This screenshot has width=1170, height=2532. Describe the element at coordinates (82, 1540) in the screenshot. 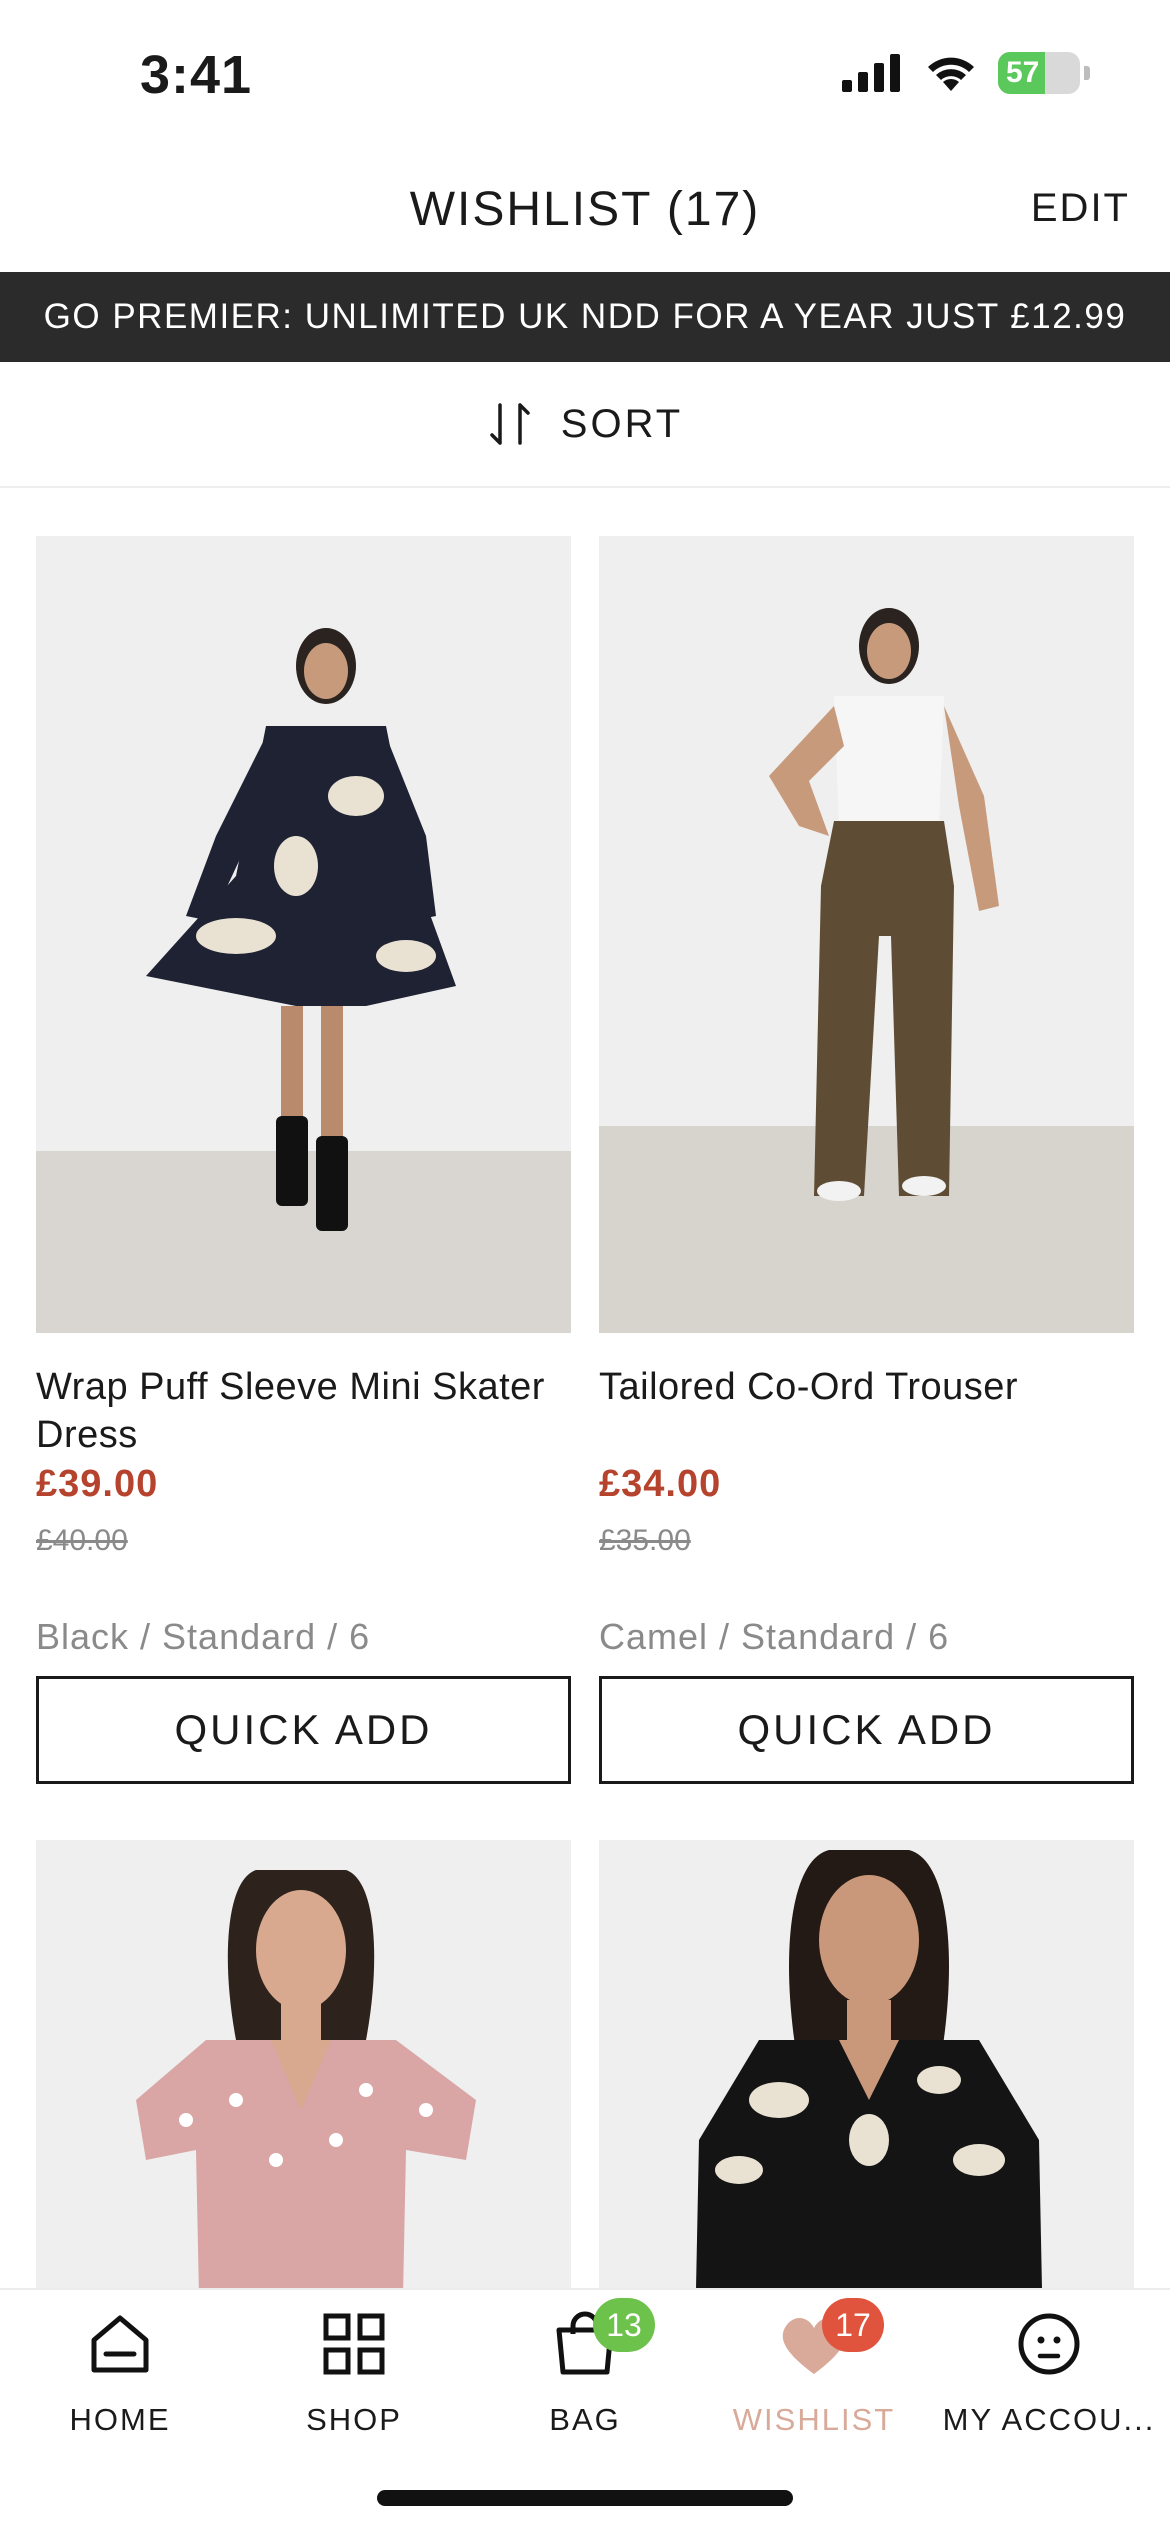

I see `product-original-price: £40.00` at that location.